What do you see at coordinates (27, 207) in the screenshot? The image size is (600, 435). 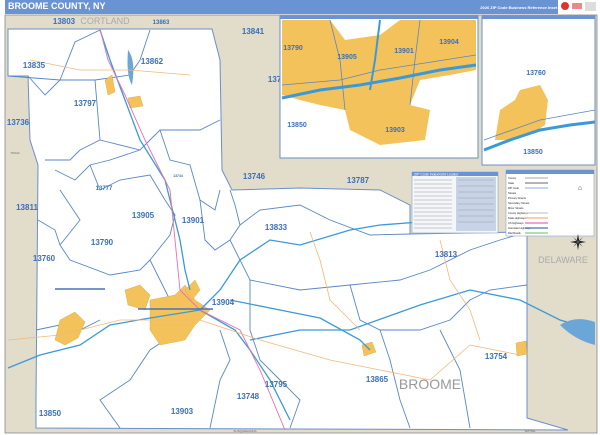 I see `zip-label: 13811` at bounding box center [27, 207].